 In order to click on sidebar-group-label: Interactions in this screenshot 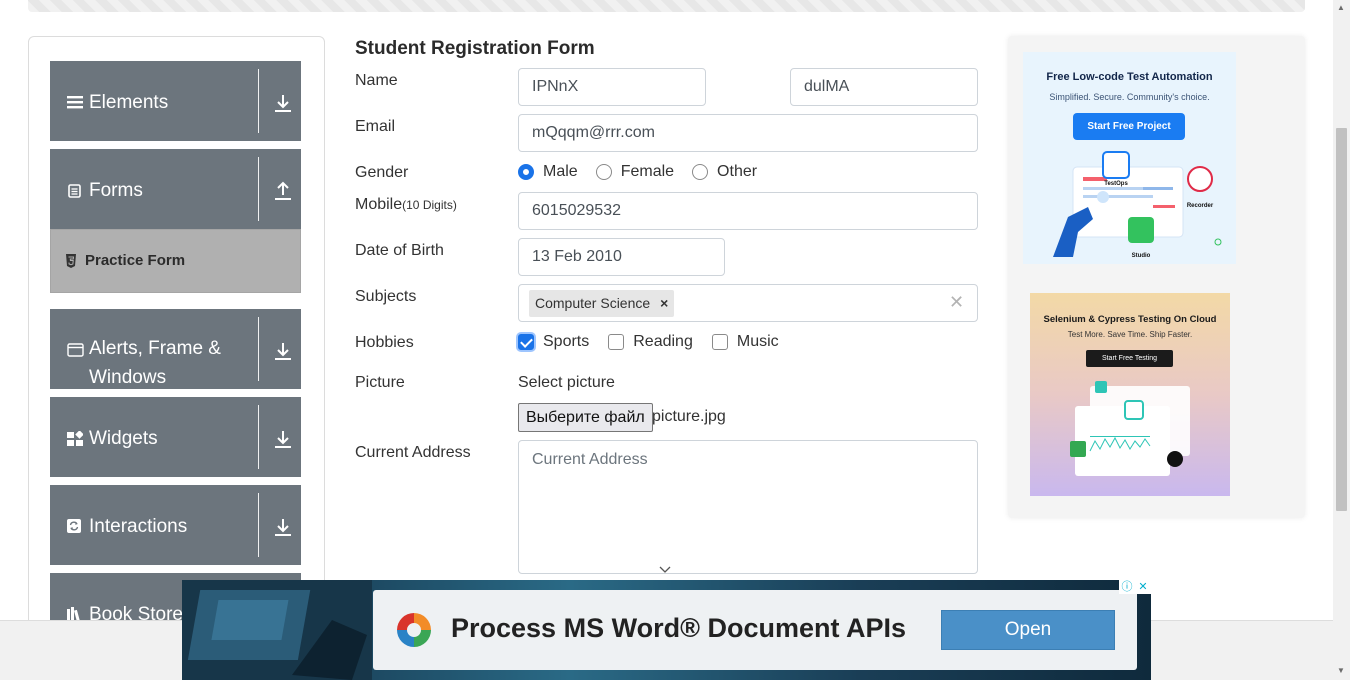, I will do `click(138, 526)`.